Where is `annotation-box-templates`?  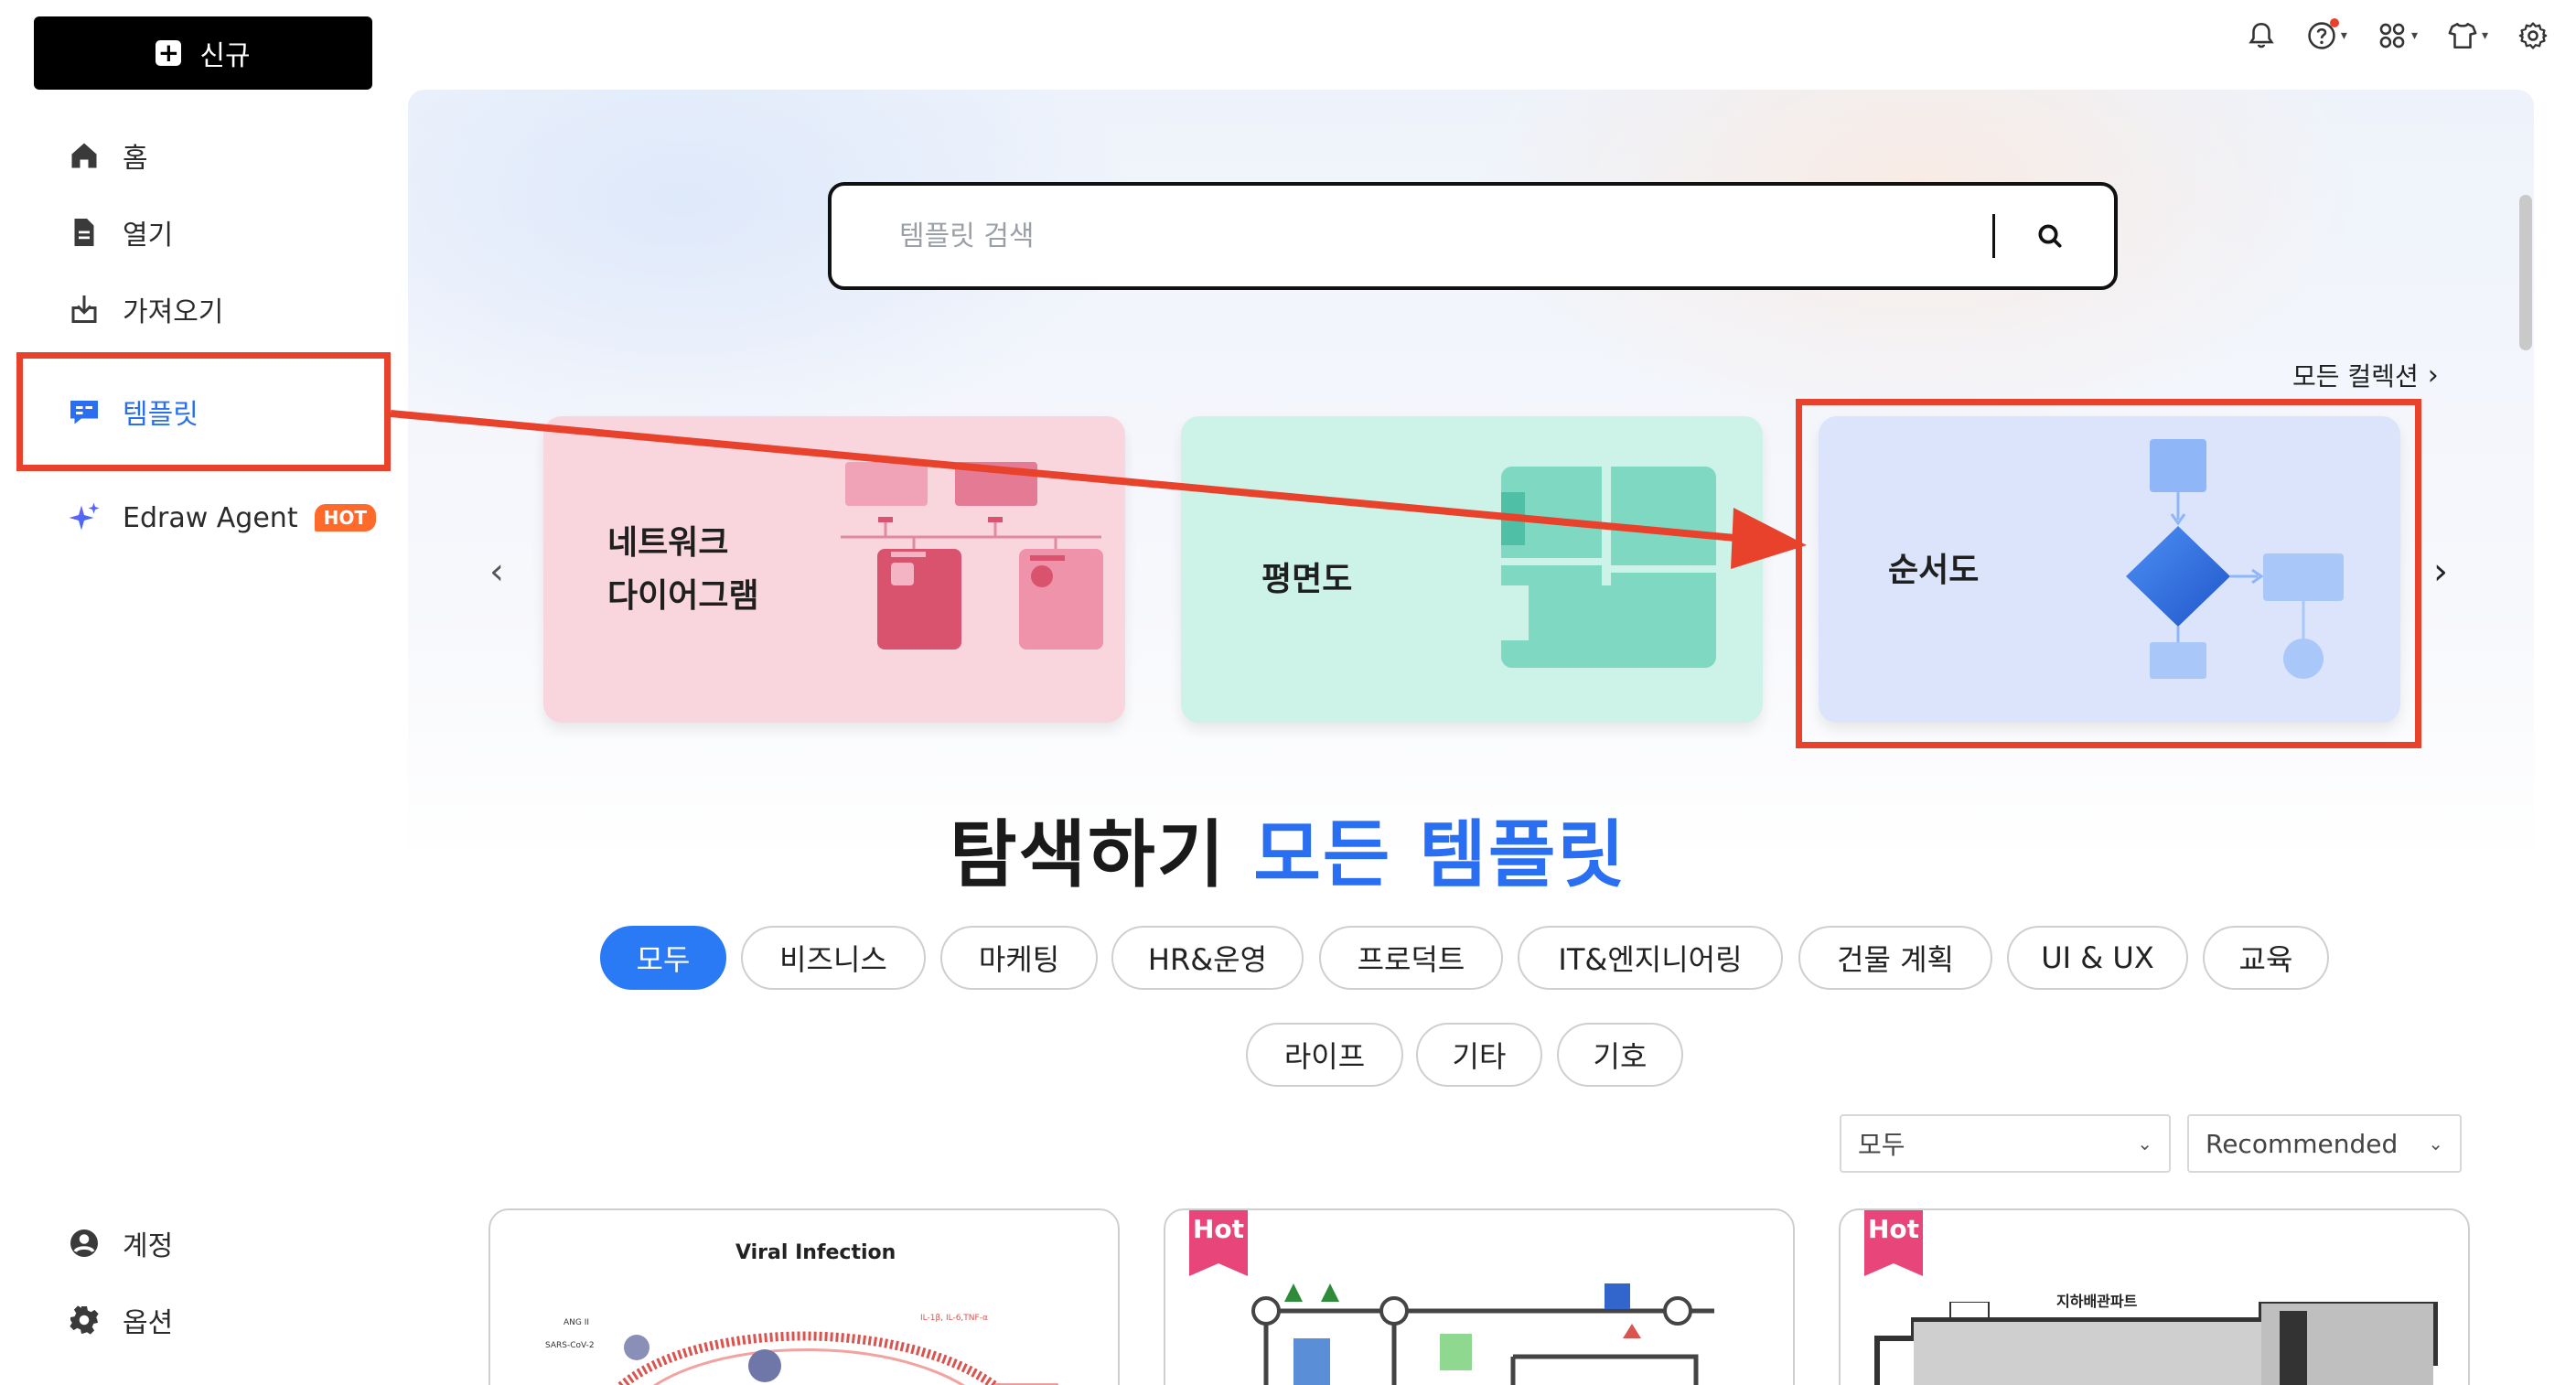
annotation-box-templates is located at coordinates (203, 411).